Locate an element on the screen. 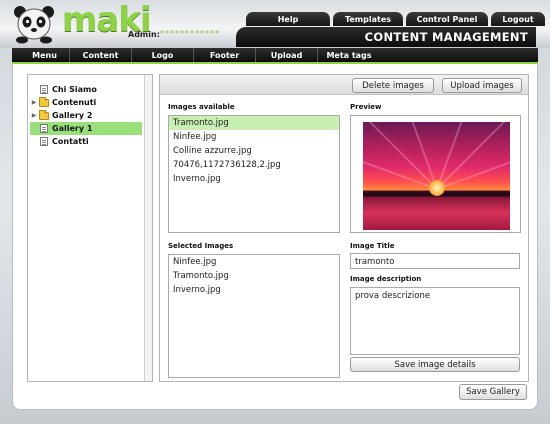 The image size is (550, 424). tab-help: Help is located at coordinates (288, 19).